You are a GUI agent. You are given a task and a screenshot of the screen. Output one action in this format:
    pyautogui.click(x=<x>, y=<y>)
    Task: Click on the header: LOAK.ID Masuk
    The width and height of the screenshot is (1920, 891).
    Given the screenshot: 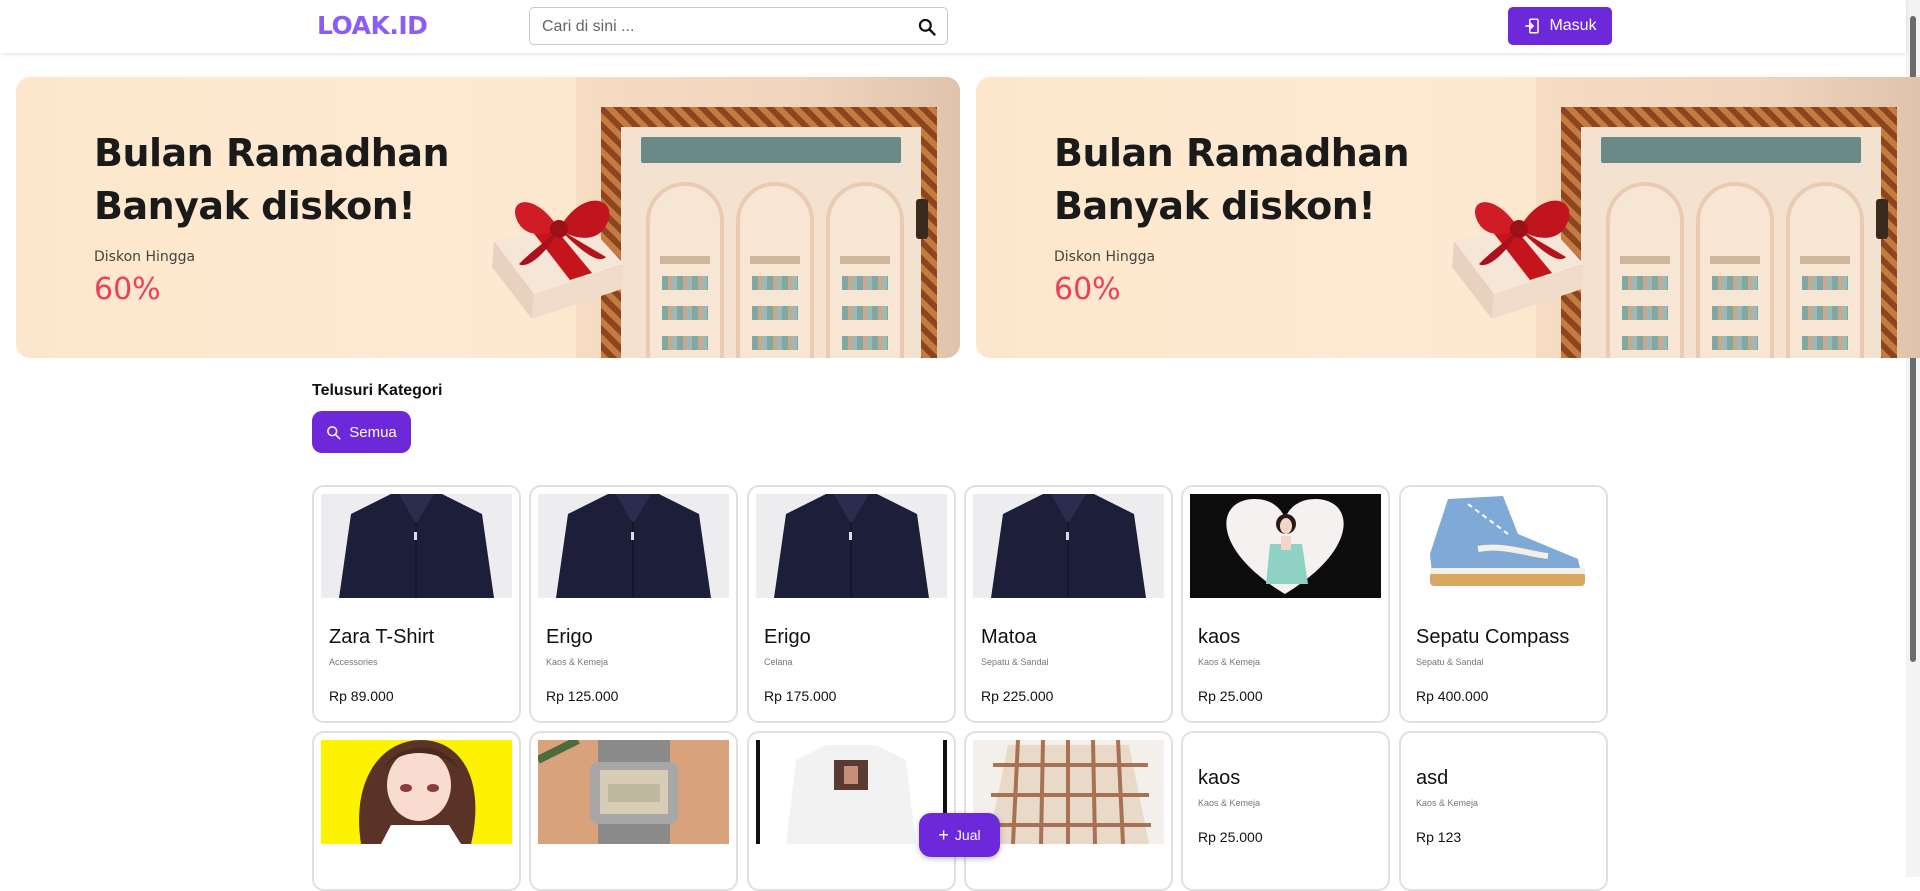 What is the action you would take?
    pyautogui.click(x=953, y=26)
    